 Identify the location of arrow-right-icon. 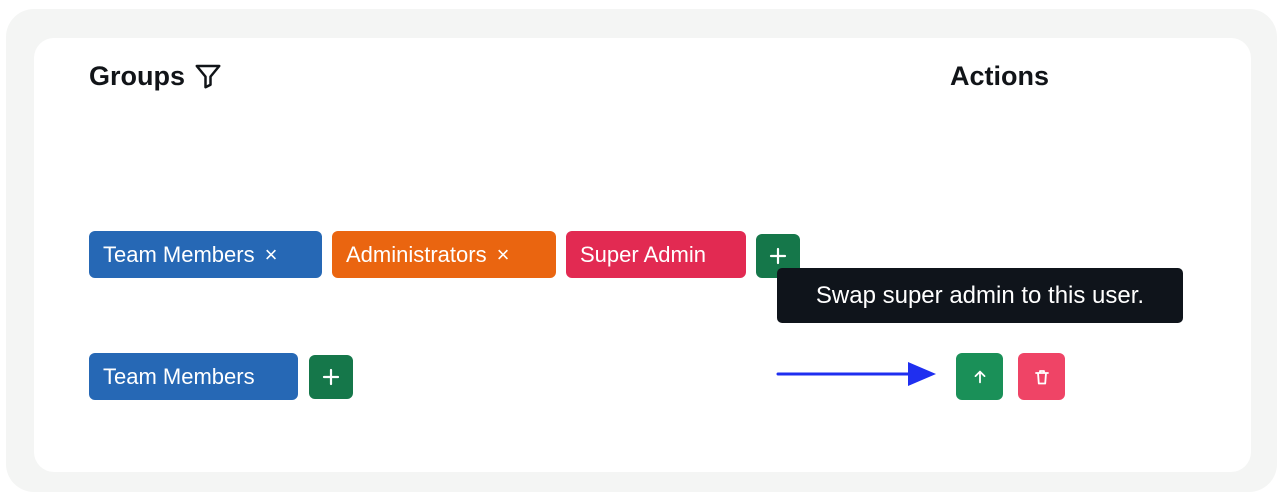
(856, 374).